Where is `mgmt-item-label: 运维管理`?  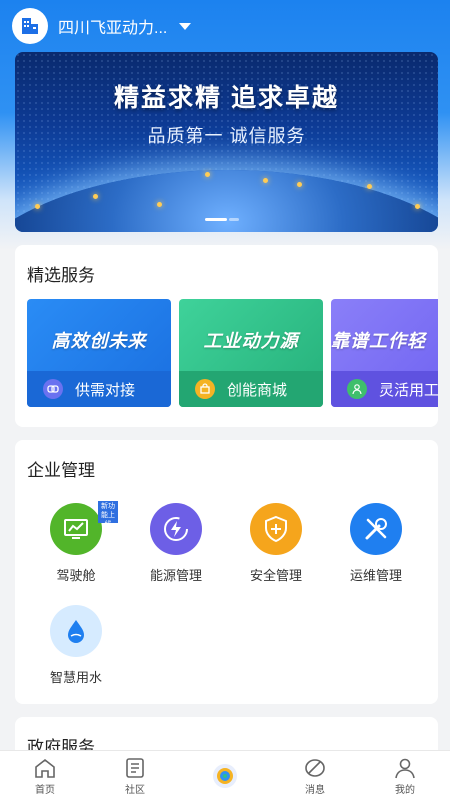
mgmt-item-label: 运维管理 is located at coordinates (375, 575).